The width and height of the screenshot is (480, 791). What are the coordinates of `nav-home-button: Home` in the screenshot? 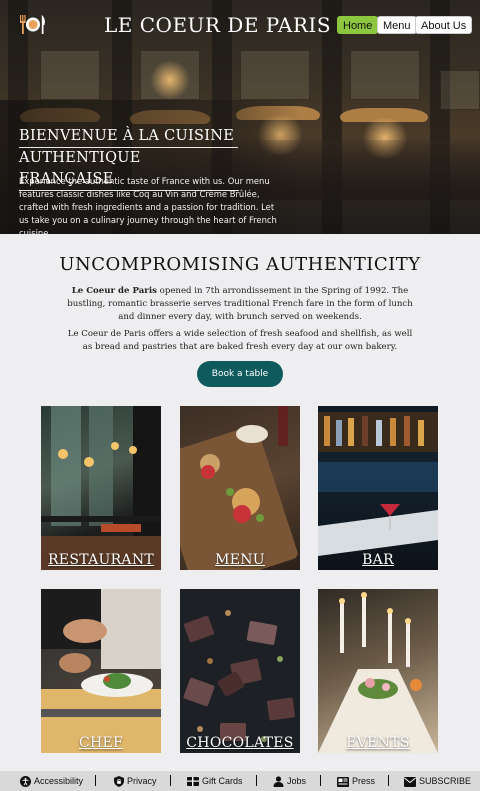 It's located at (358, 25).